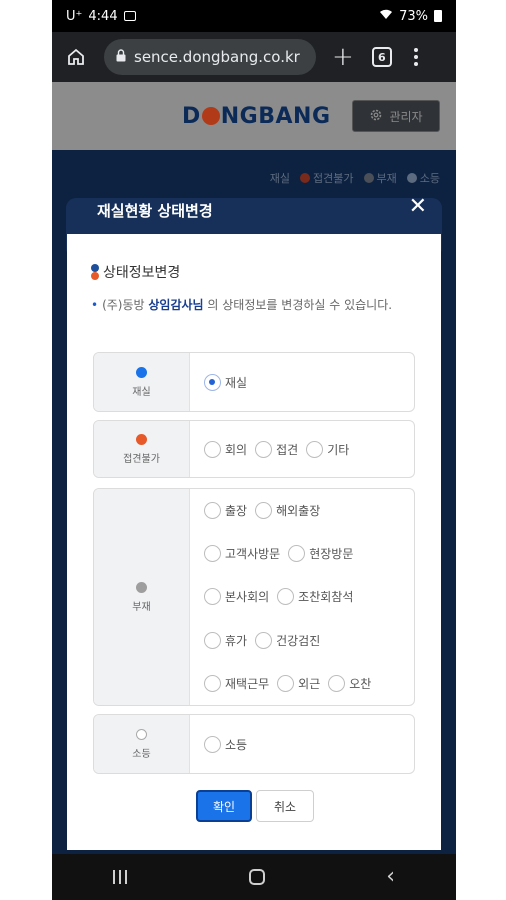  What do you see at coordinates (381, 57) in the screenshot?
I see `tab-switcher-button: 6` at bounding box center [381, 57].